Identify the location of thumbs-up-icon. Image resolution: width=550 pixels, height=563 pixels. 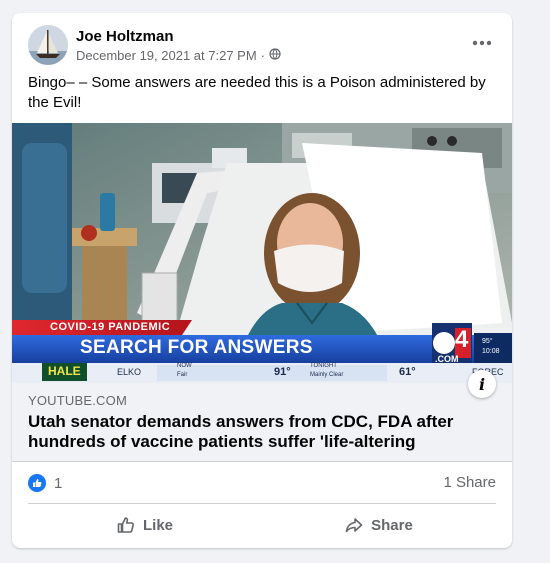
(125, 525).